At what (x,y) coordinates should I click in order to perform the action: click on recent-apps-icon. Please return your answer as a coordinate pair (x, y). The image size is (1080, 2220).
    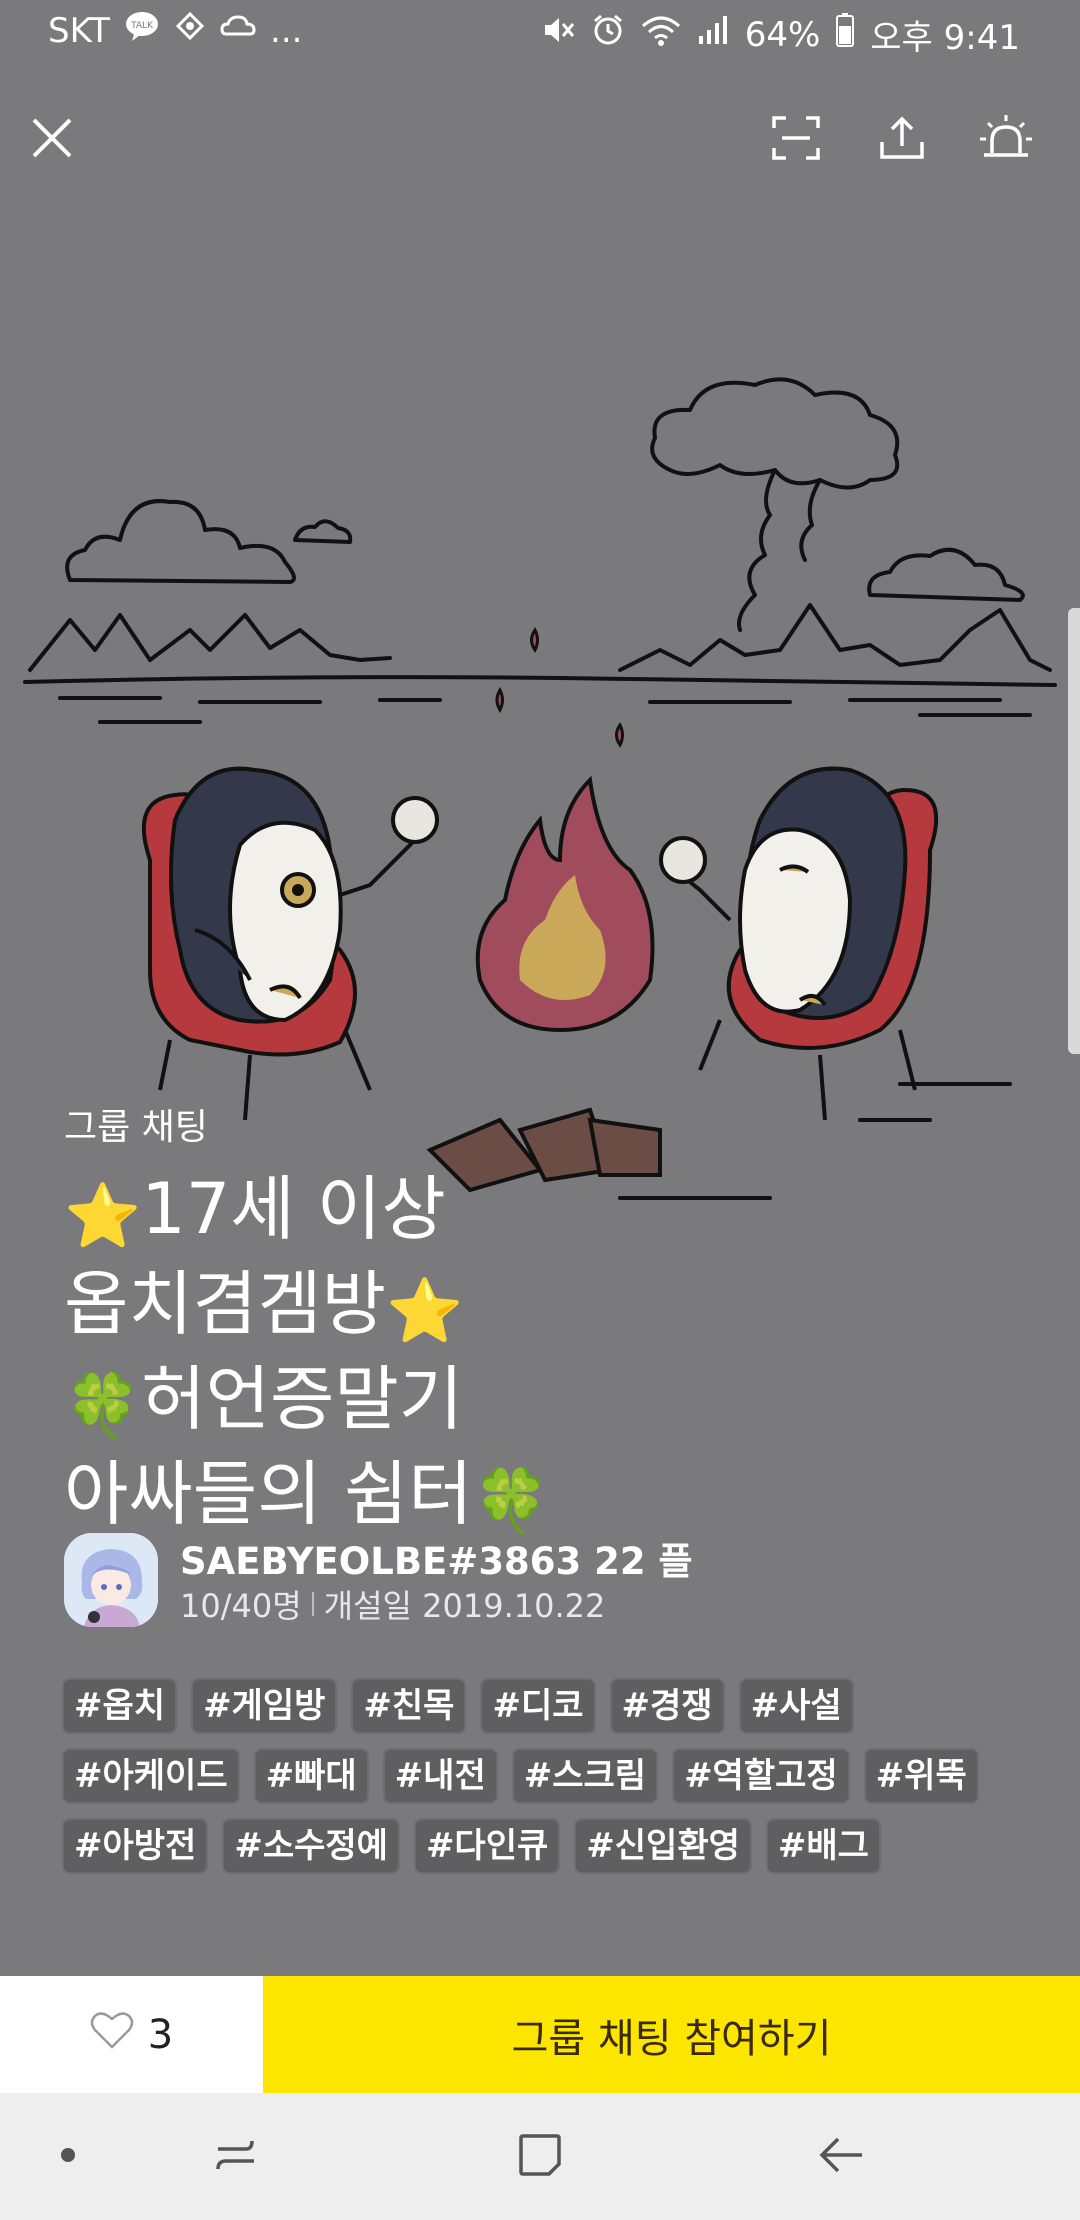
    Looking at the image, I should click on (236, 2157).